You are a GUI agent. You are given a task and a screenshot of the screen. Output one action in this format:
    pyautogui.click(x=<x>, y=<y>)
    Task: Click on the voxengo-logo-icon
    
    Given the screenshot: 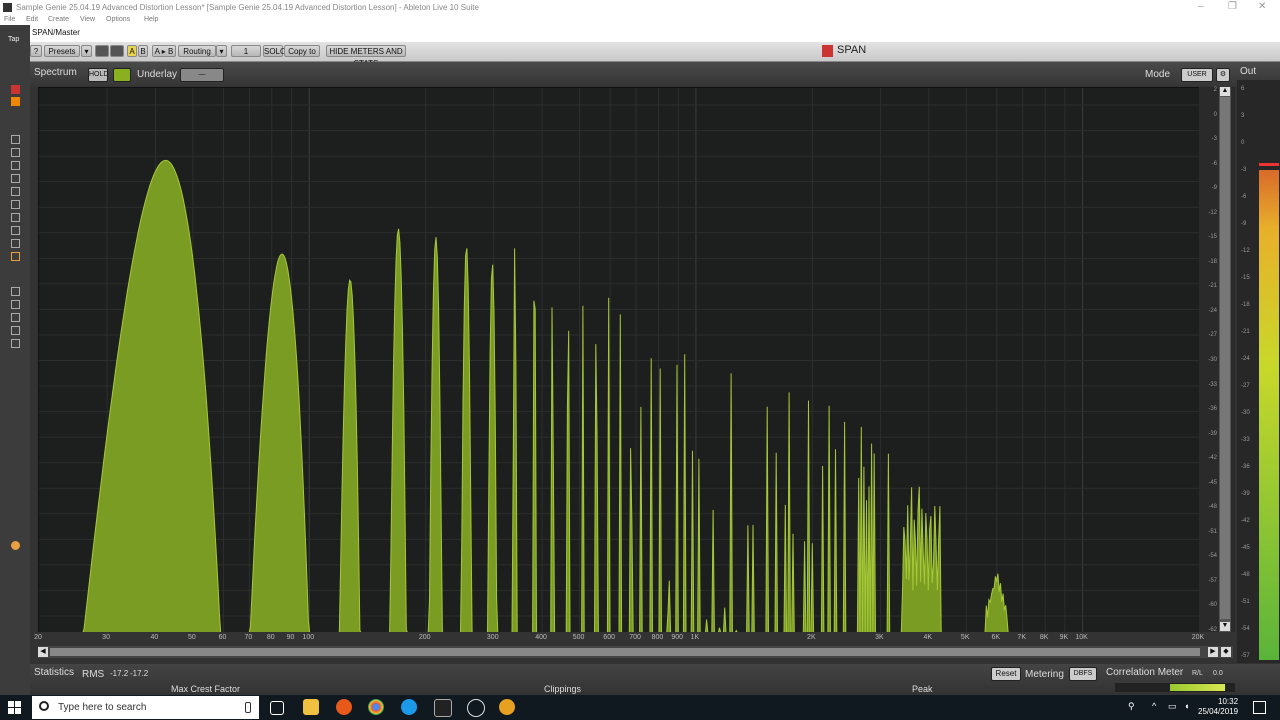 What is the action you would take?
    pyautogui.click(x=827, y=51)
    